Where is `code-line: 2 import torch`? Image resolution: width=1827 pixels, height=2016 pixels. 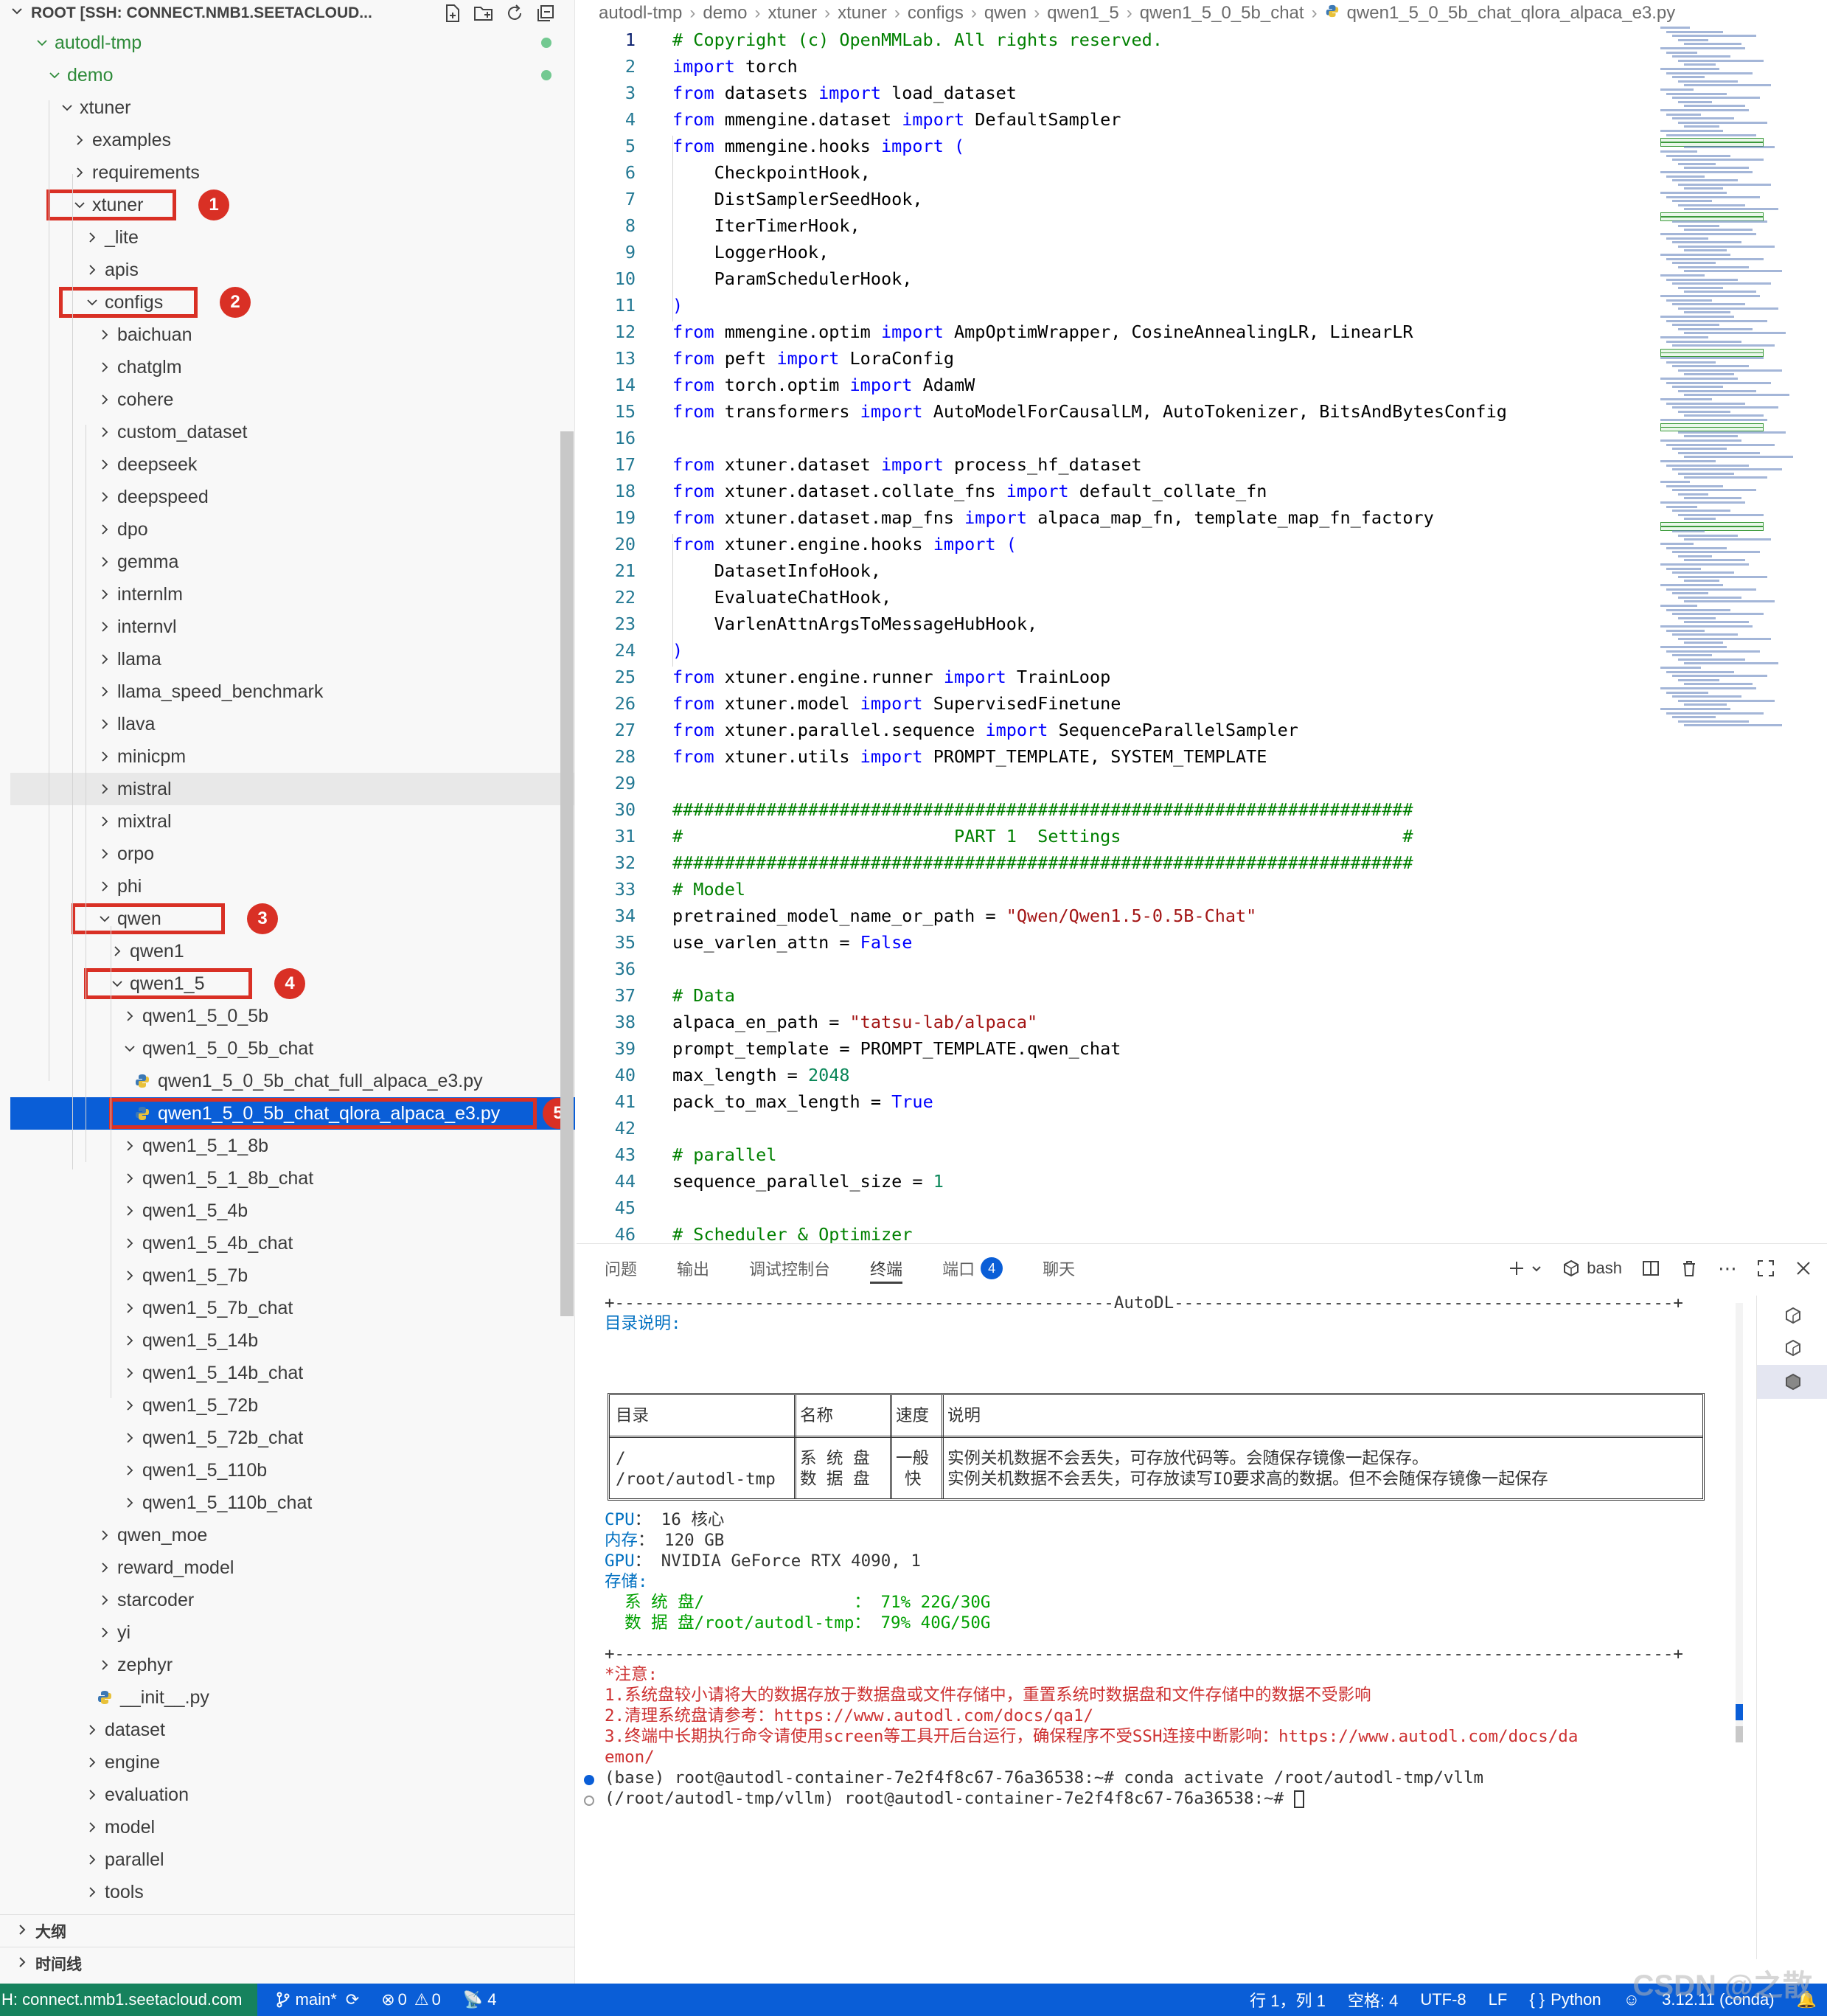 code-line: 2 import torch is located at coordinates (1115, 67).